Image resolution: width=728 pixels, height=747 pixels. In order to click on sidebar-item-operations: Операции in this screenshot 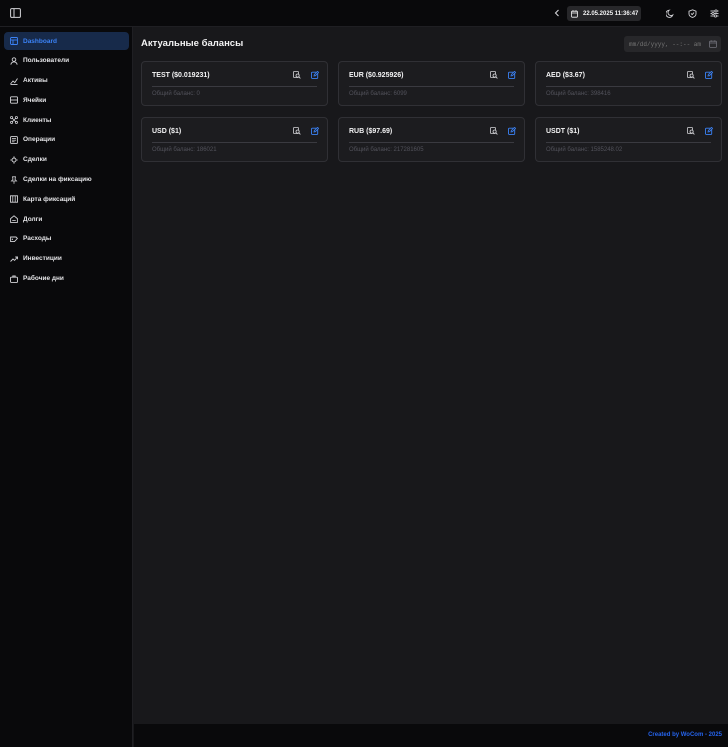, I will do `click(66, 140)`.